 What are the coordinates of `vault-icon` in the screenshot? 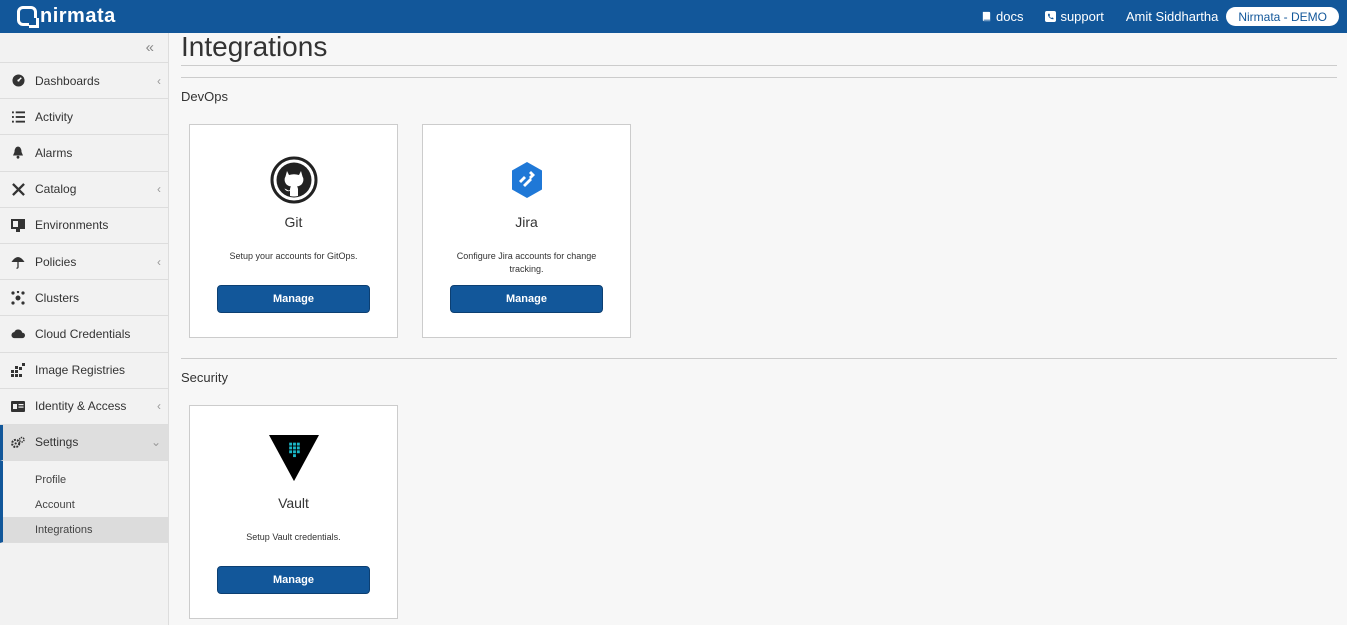 It's located at (293, 459).